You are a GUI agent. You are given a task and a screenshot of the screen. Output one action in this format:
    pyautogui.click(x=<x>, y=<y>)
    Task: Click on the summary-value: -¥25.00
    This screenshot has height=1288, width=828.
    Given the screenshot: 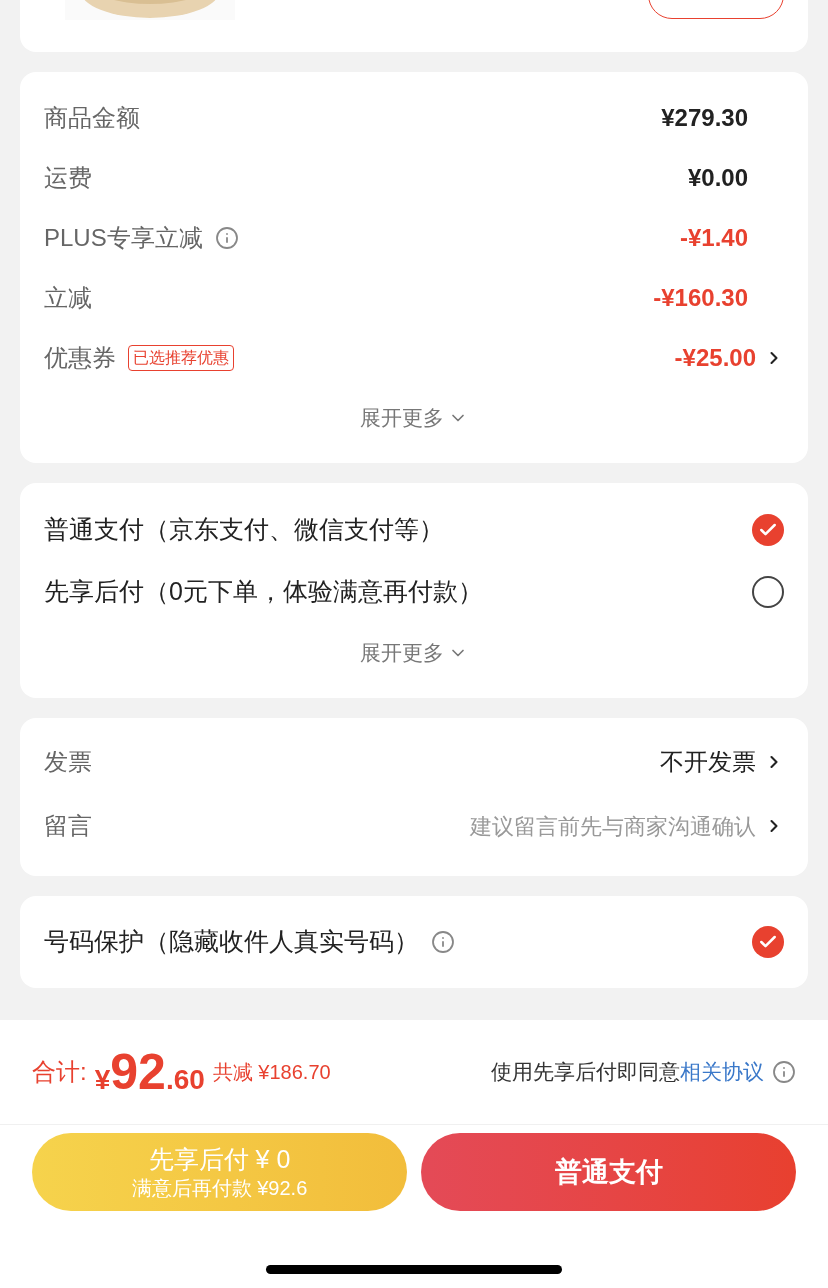 What is the action you would take?
    pyautogui.click(x=715, y=358)
    